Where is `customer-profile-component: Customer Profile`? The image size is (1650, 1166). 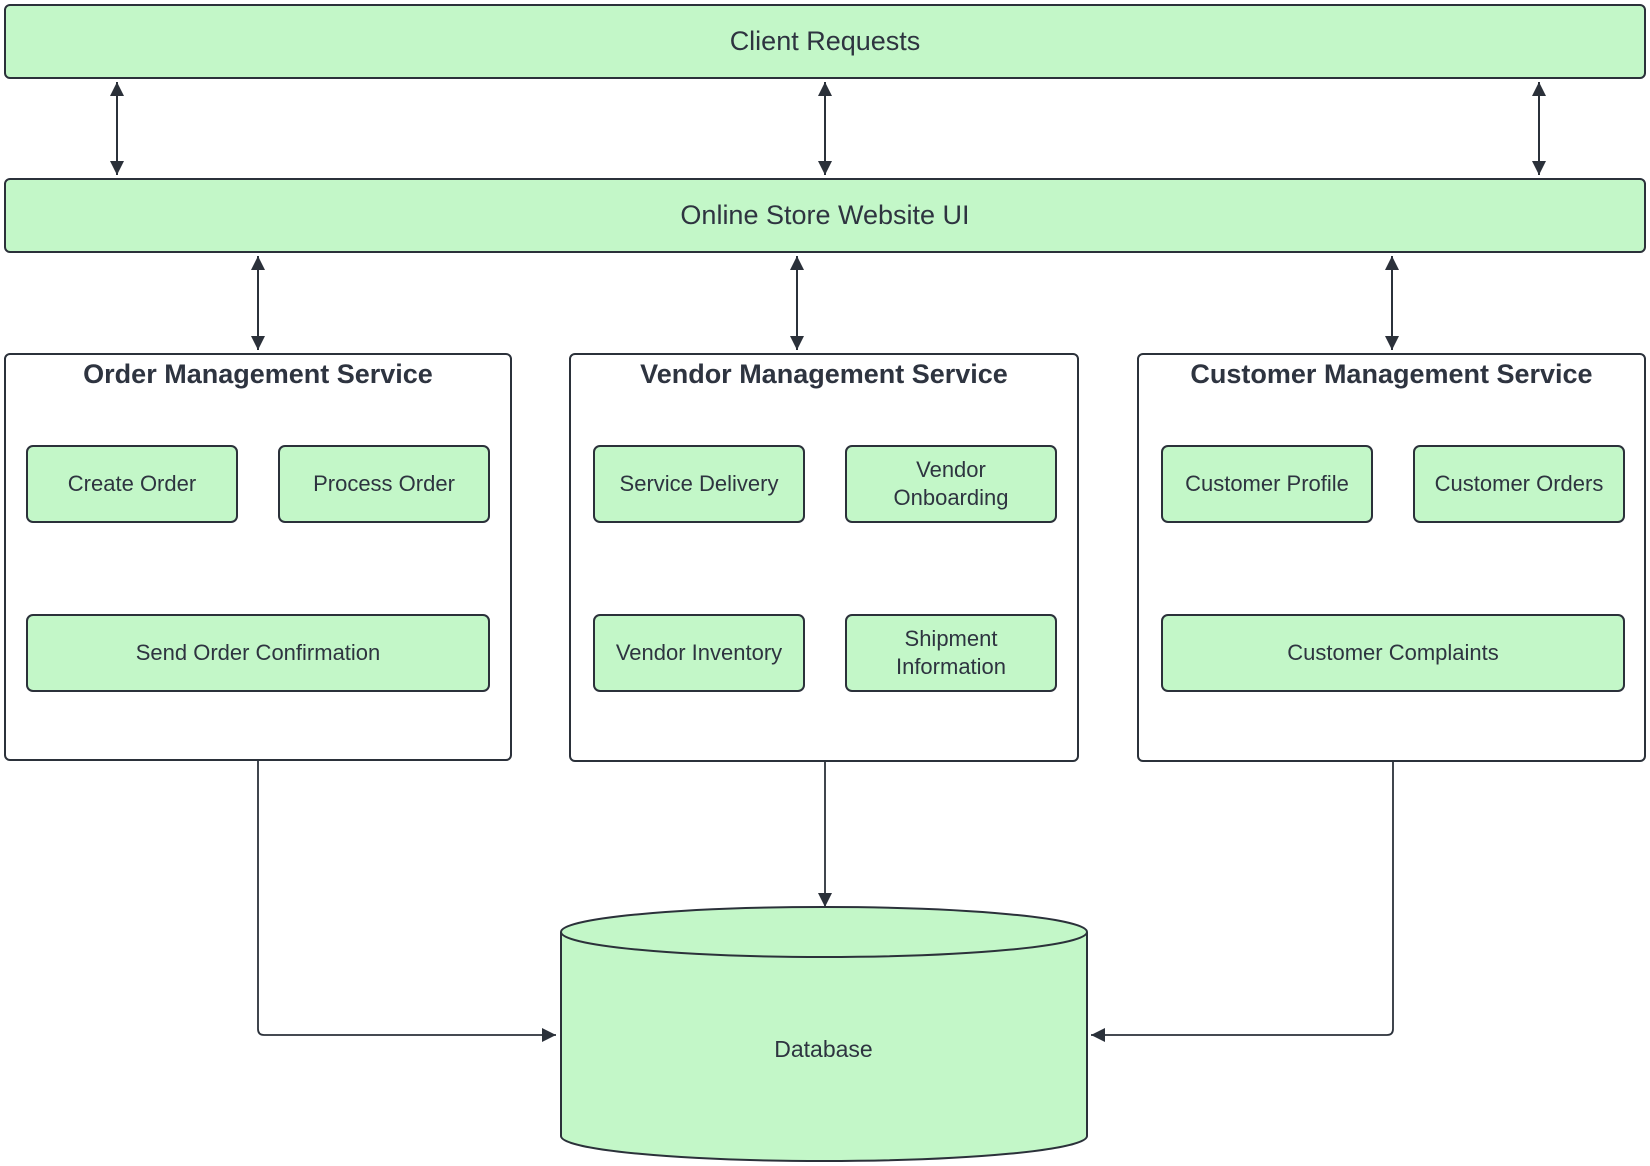 customer-profile-component: Customer Profile is located at coordinates (1267, 484).